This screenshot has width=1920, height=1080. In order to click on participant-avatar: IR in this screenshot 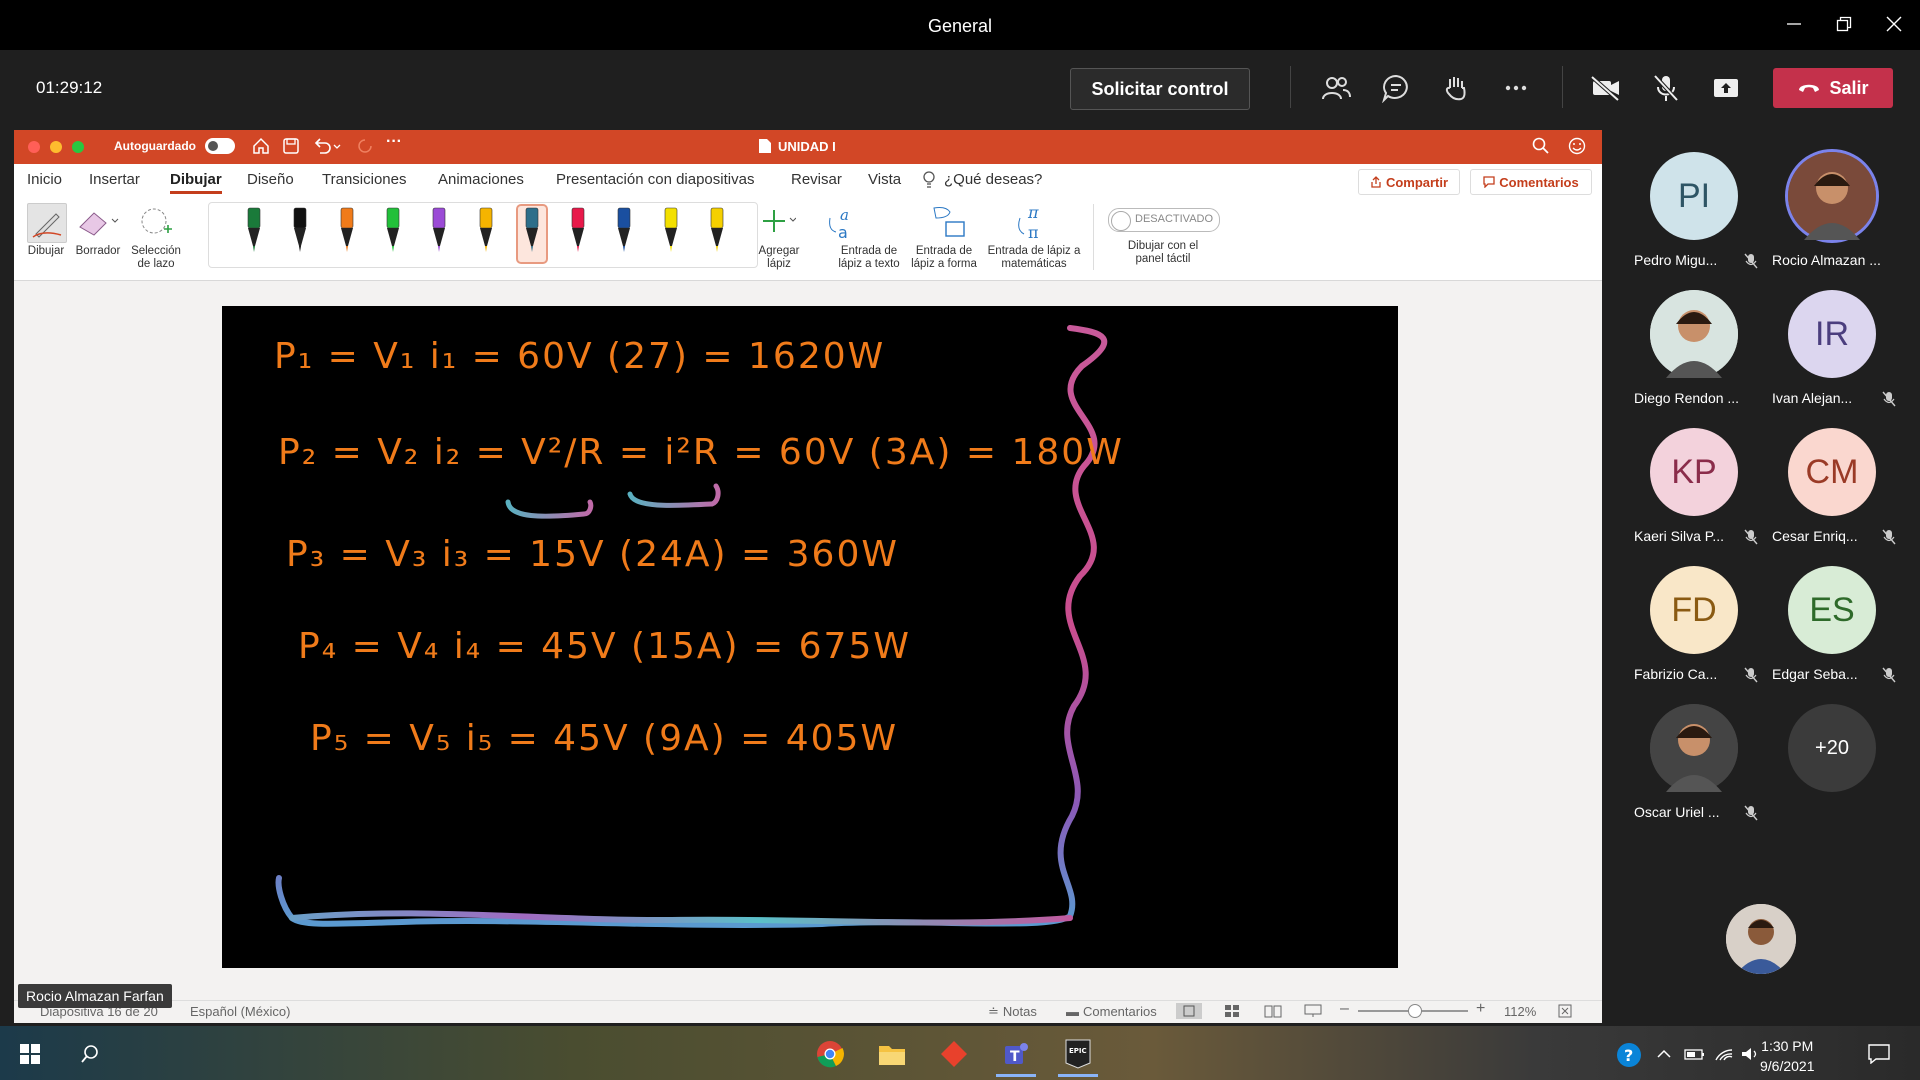, I will do `click(1832, 334)`.